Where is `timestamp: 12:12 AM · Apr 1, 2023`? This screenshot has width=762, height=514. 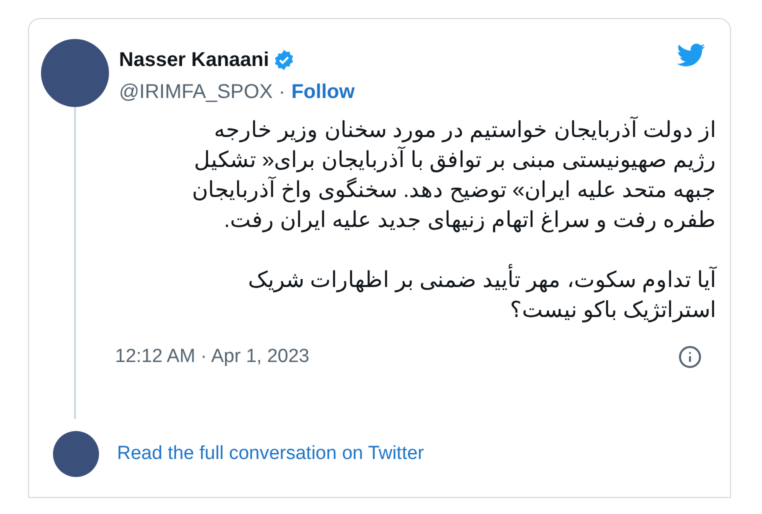
timestamp: 12:12 AM · Apr 1, 2023 is located at coordinates (212, 357).